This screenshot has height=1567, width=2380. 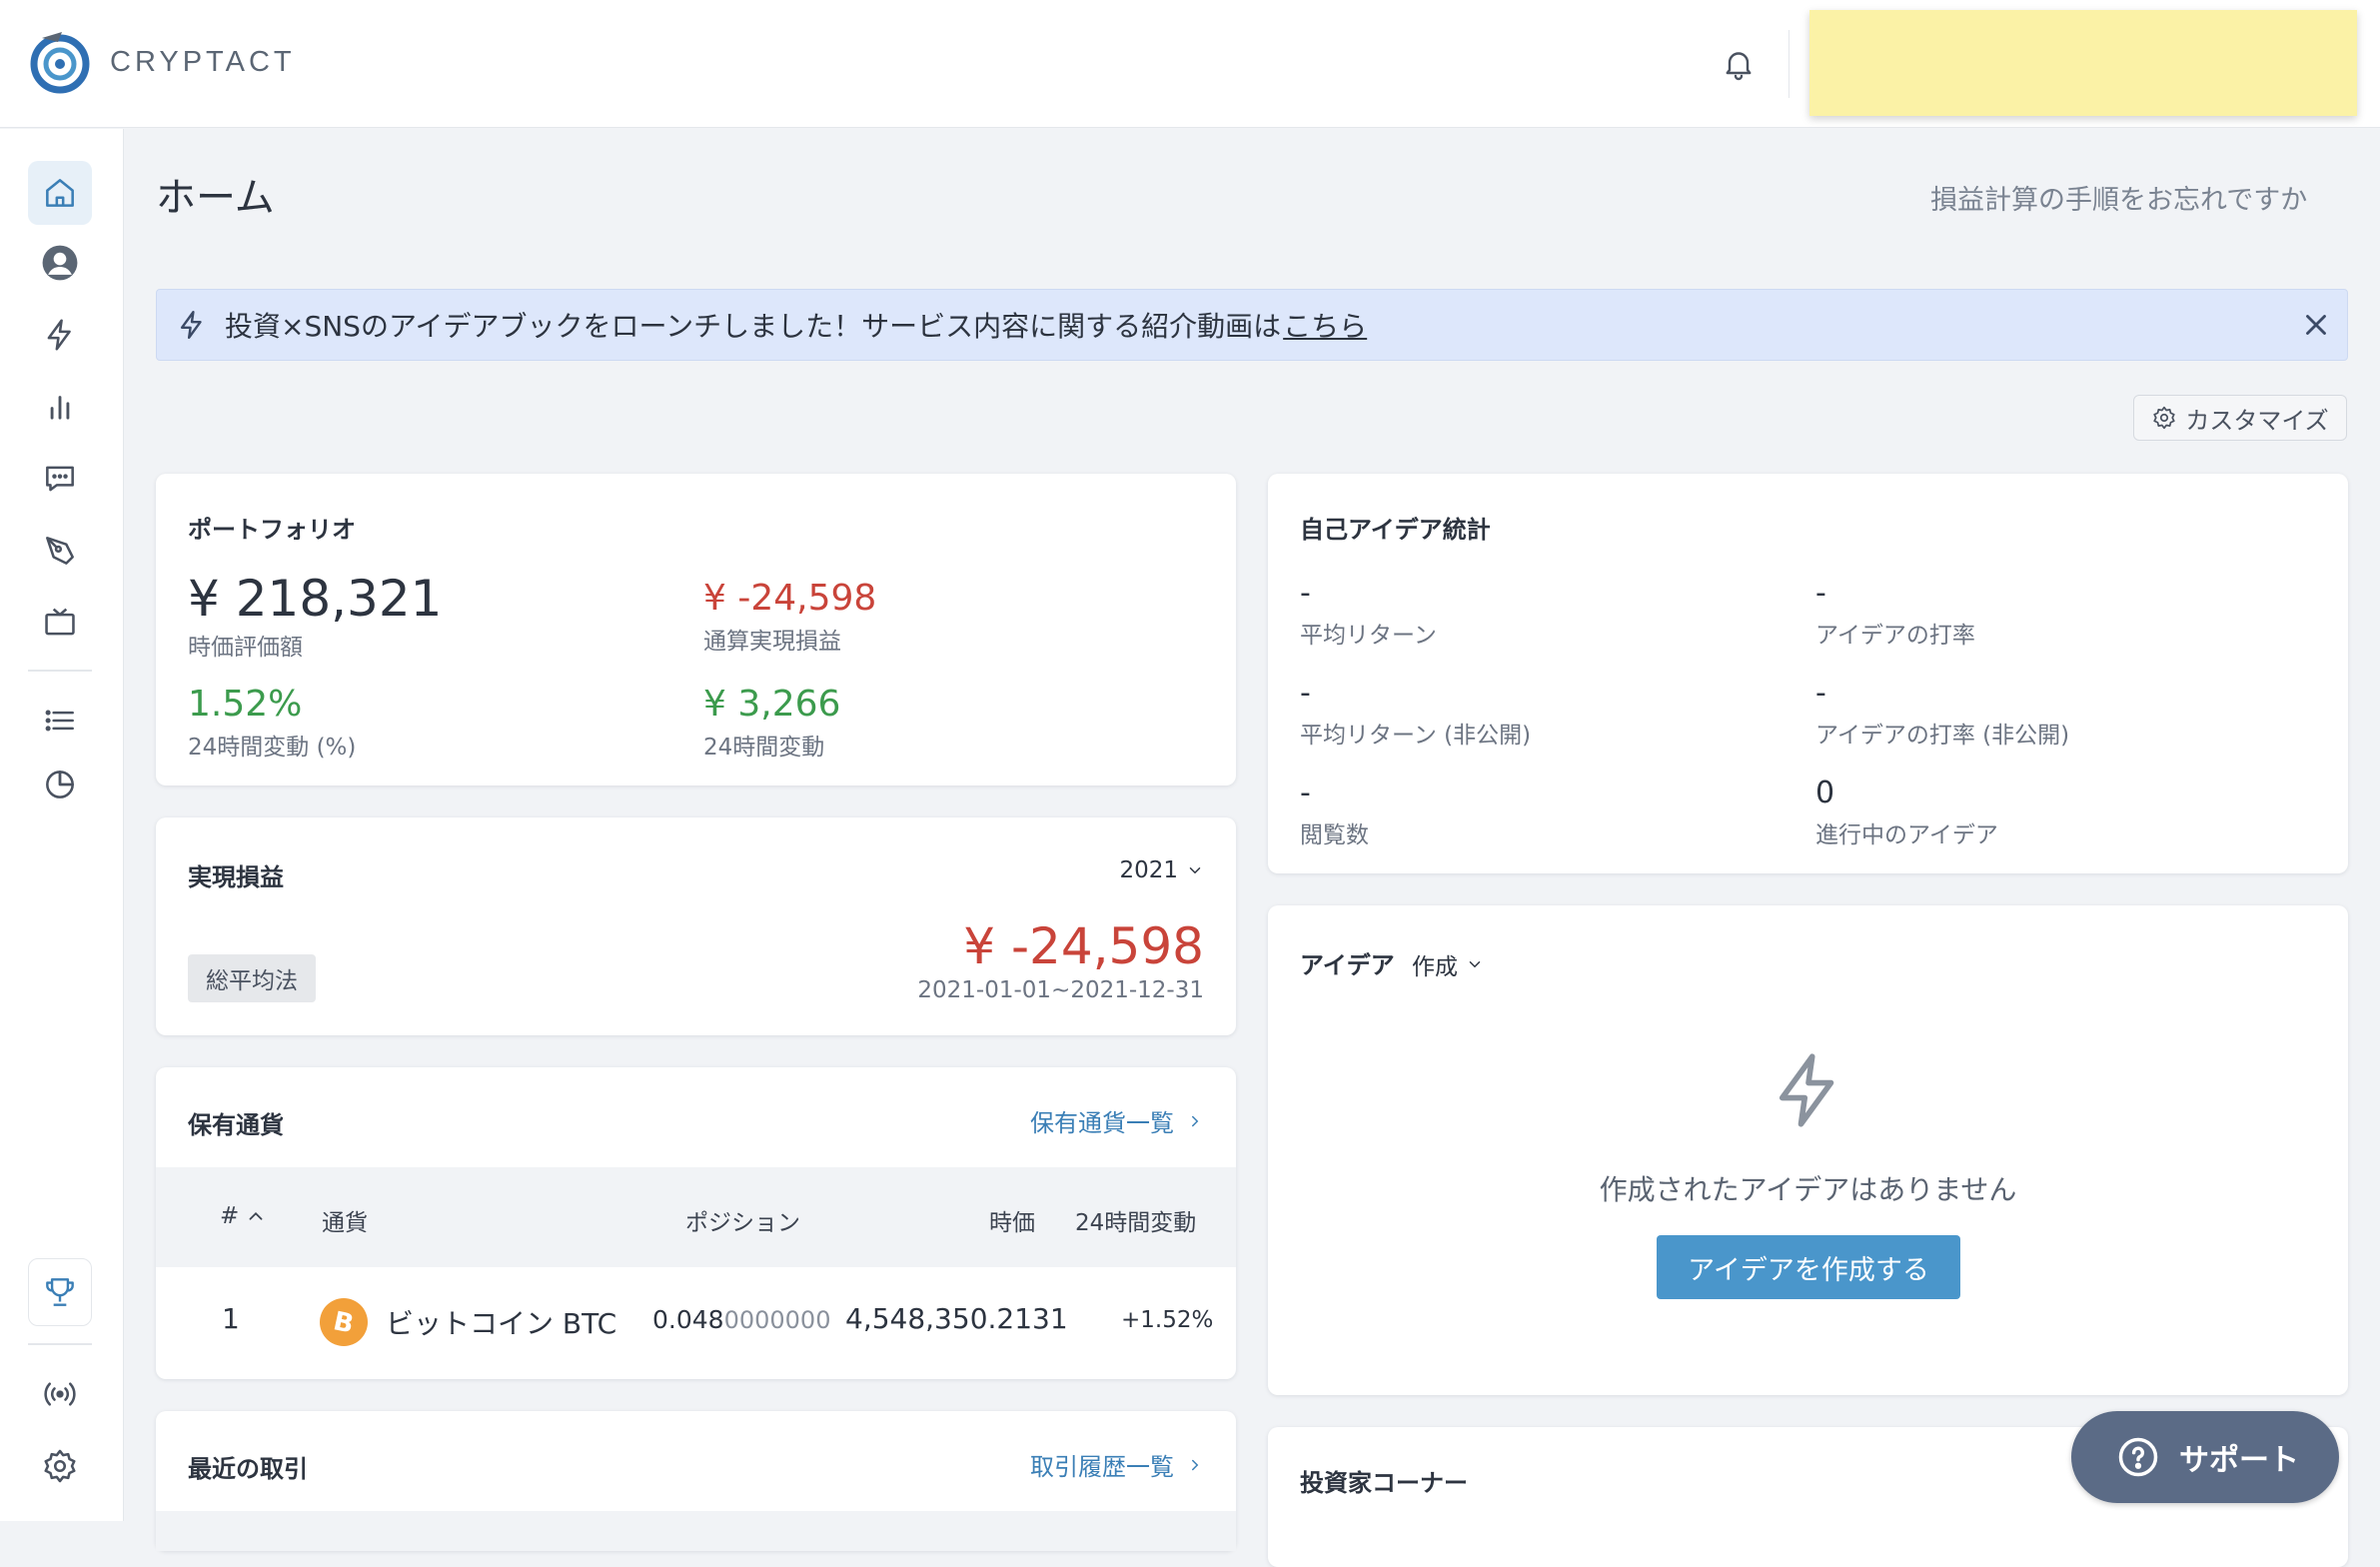 I want to click on ideas-empty-message: 作成されたアイデアはありません, so click(x=1808, y=1189).